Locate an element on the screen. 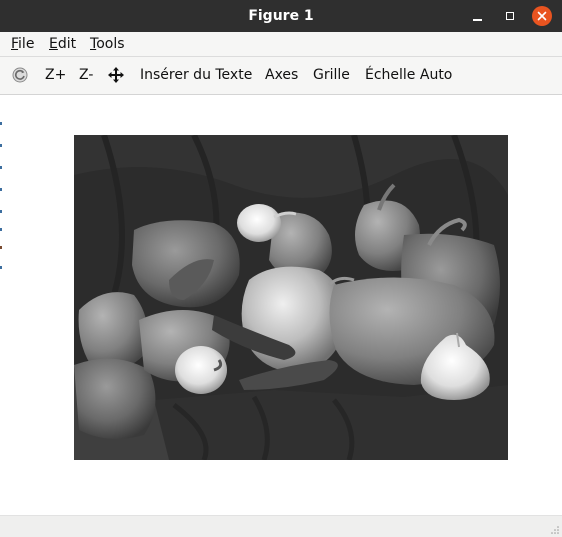 This screenshot has width=562, height=537. autoscale-button: Échelle Auto is located at coordinates (408, 75).